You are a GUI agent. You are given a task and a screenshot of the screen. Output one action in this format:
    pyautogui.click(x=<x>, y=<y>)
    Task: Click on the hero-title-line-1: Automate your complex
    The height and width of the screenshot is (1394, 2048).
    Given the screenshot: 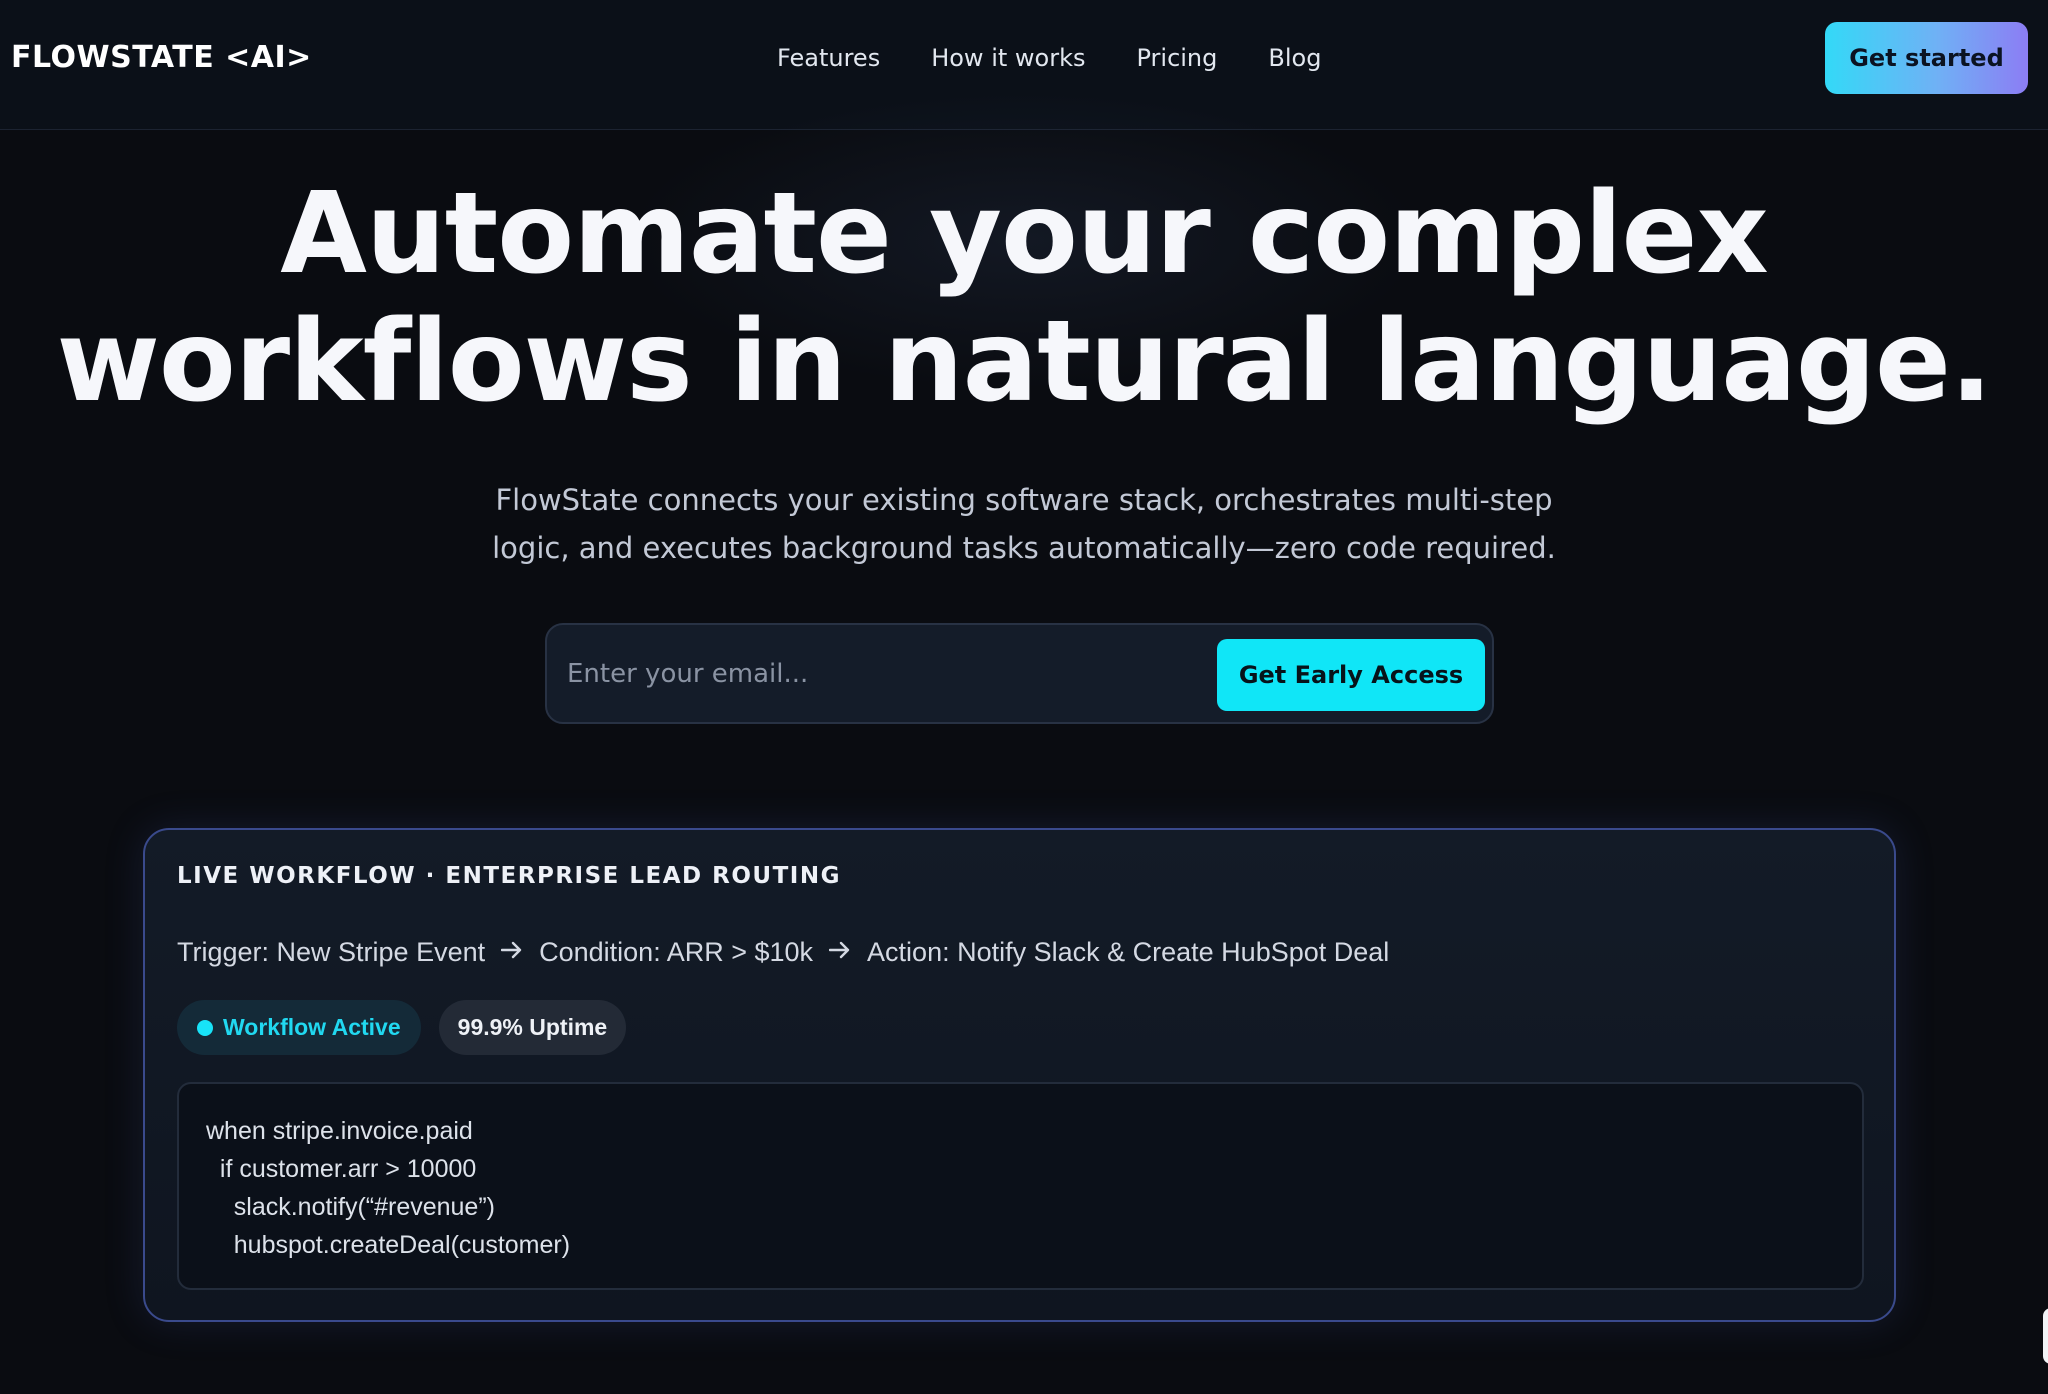 What is the action you would take?
    pyautogui.click(x=1024, y=234)
    